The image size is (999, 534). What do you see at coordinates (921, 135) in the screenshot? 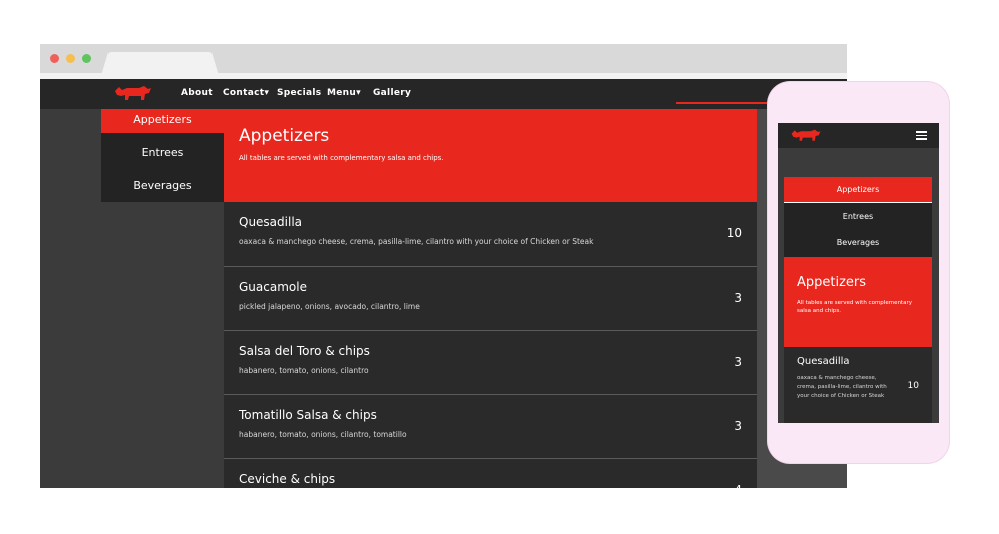
I see `hamburger-icon` at bounding box center [921, 135].